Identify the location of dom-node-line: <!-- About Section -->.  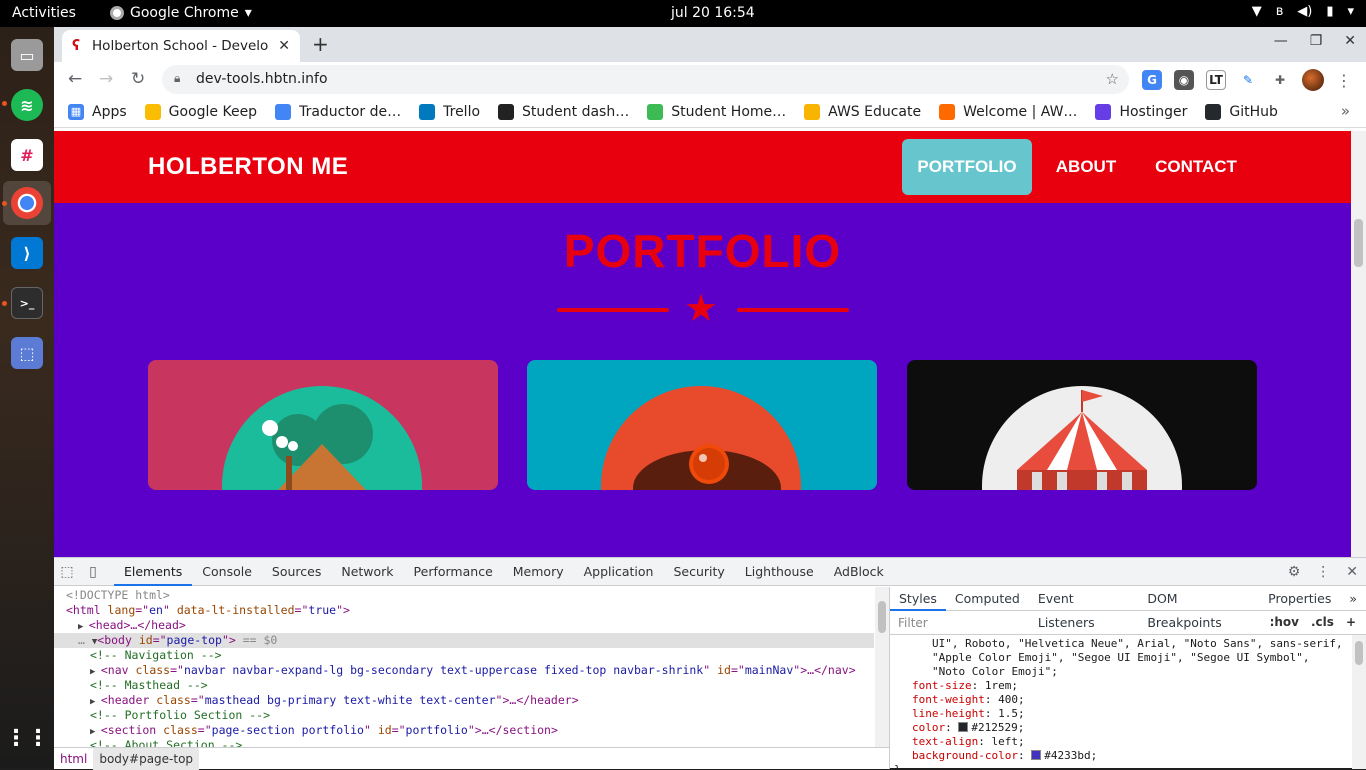
(464, 742).